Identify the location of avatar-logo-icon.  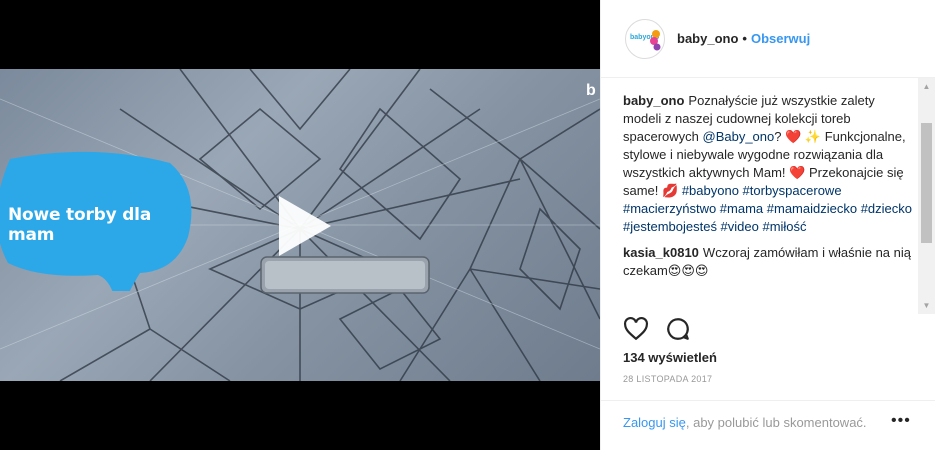
(655, 39).